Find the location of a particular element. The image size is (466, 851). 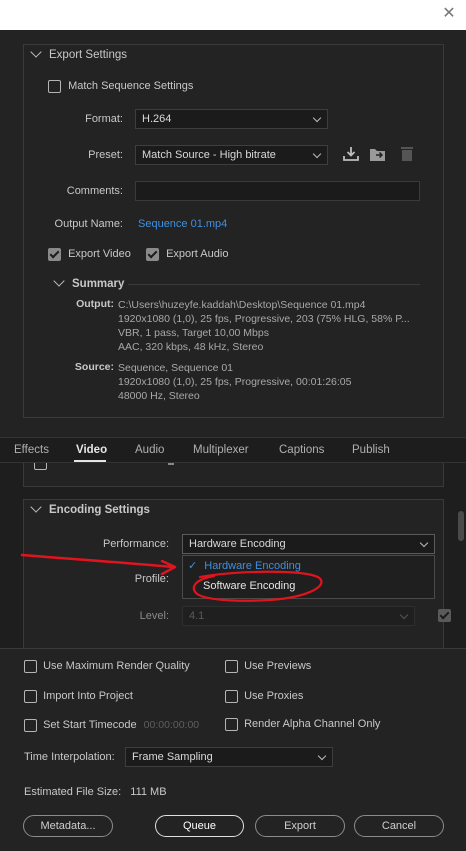

import-into-project-label: Import Into Project is located at coordinates (88, 696).